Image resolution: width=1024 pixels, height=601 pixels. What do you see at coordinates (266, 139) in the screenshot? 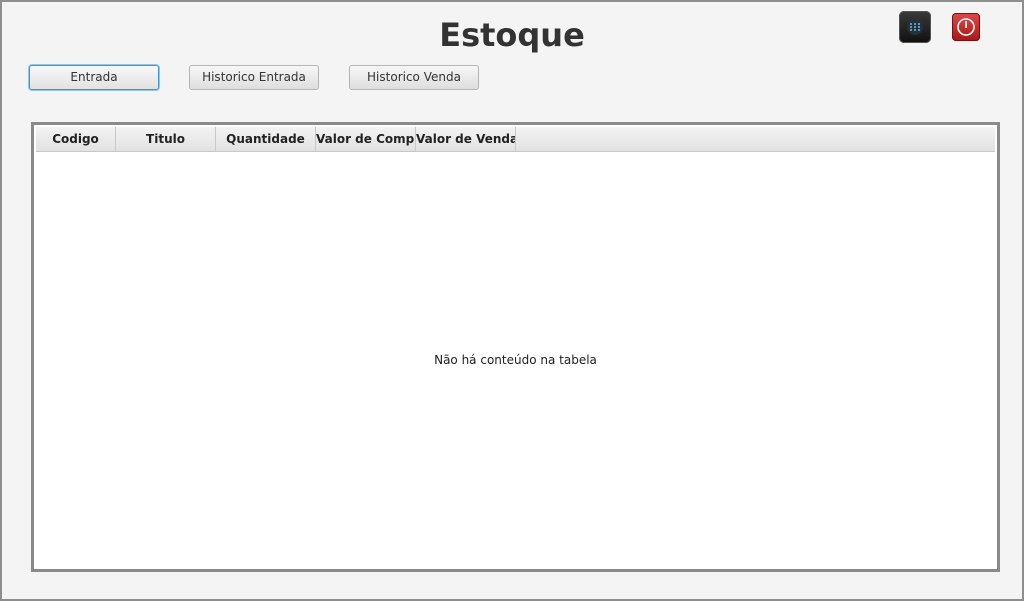
I see `column-header-quantidade: Quantidade` at bounding box center [266, 139].